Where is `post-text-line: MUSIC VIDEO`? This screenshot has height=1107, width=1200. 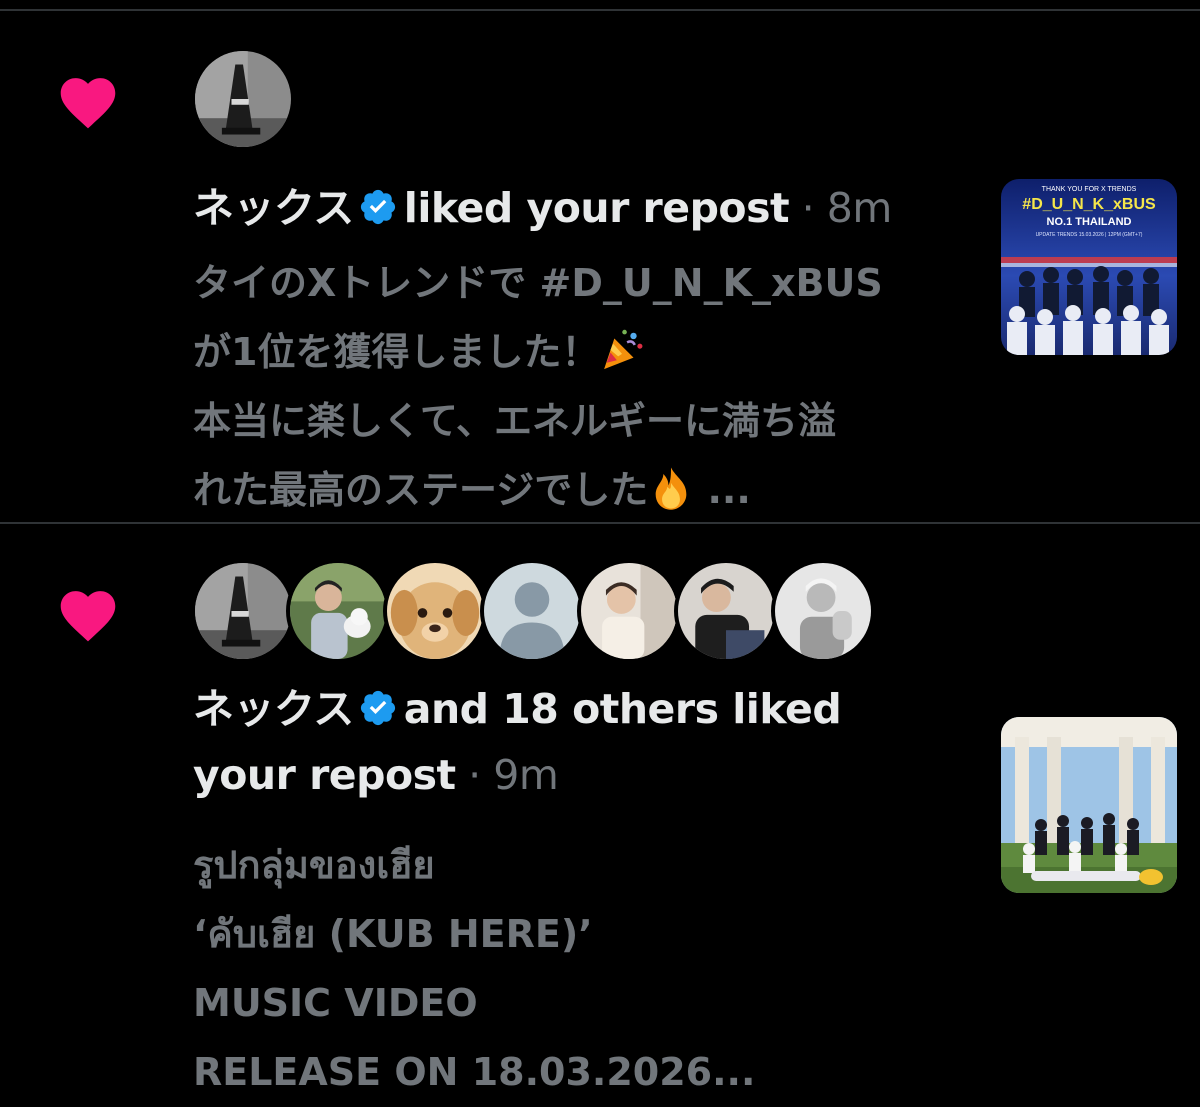 post-text-line: MUSIC VIDEO is located at coordinates (335, 1003).